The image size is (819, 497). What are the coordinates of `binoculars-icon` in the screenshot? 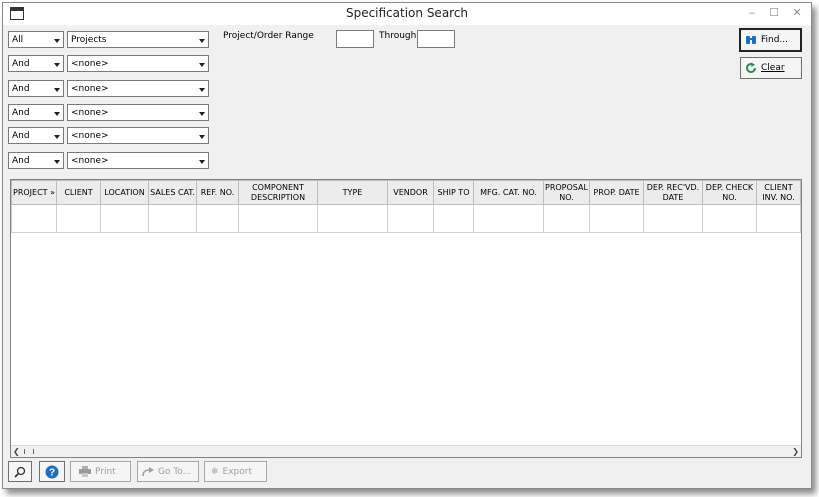 It's located at (751, 40).